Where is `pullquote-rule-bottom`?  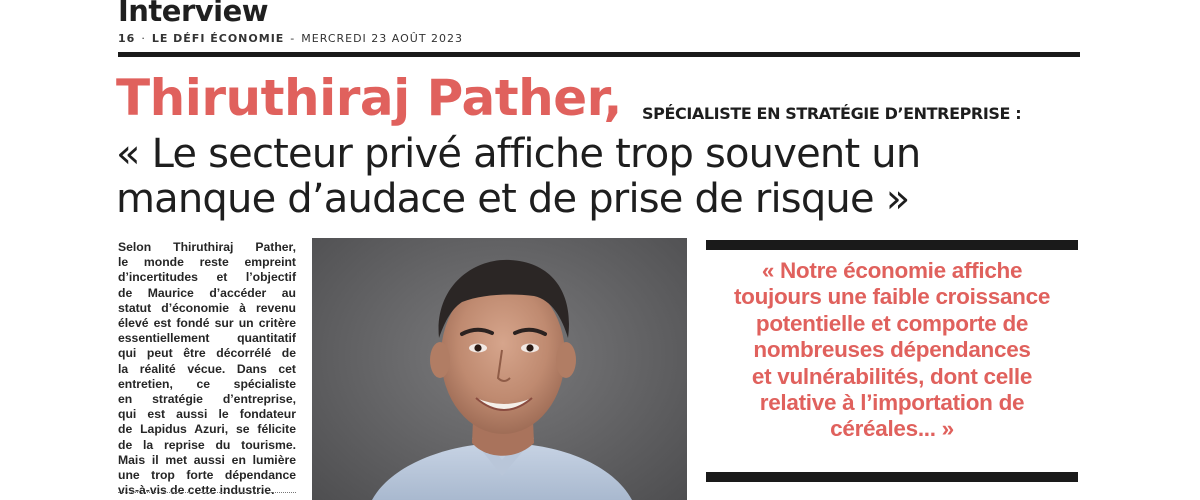
pullquote-rule-bottom is located at coordinates (892, 477).